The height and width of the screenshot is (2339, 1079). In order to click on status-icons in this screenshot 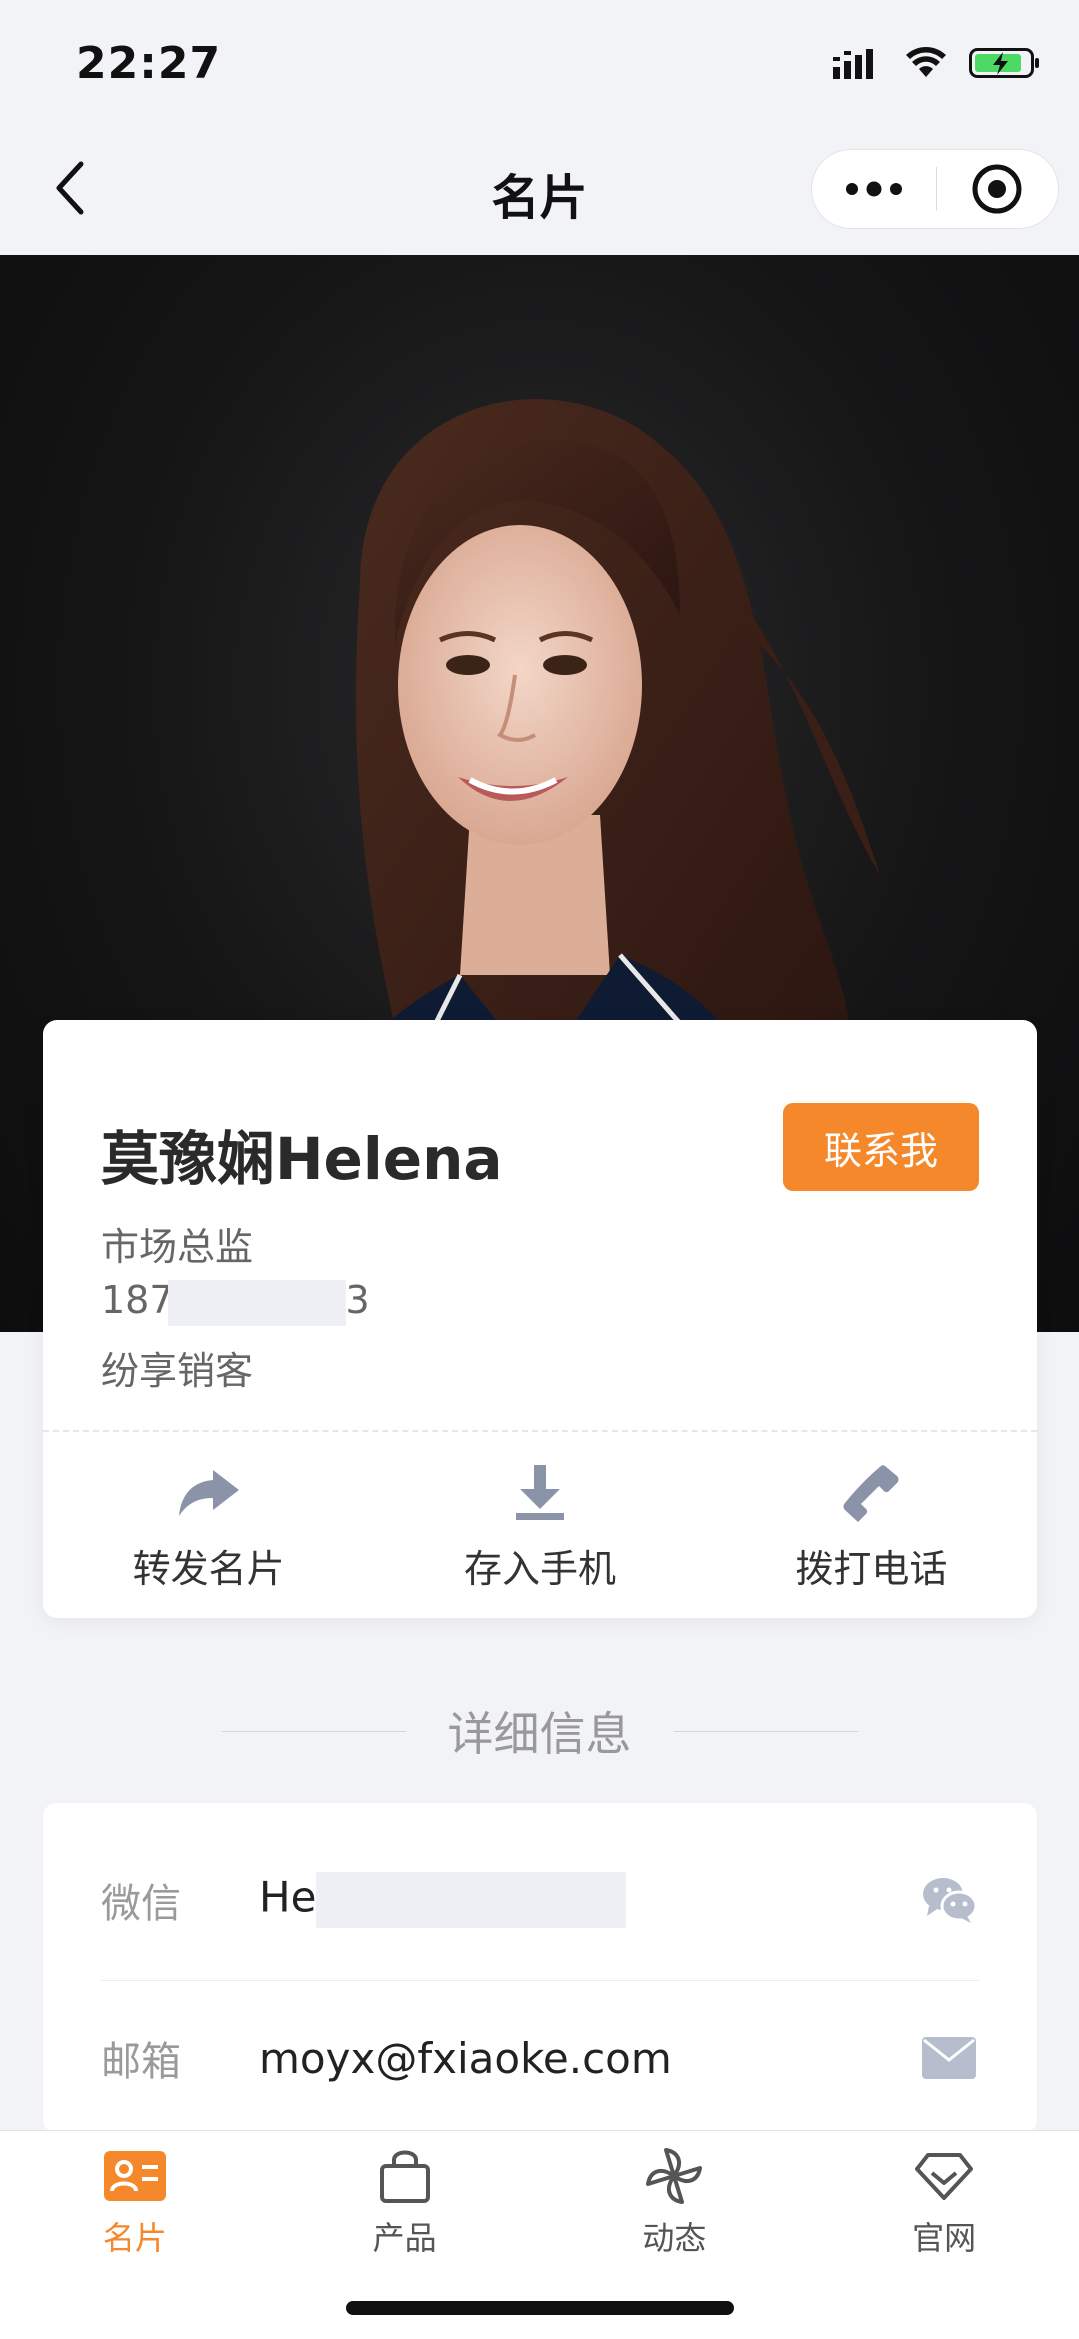, I will do `click(937, 65)`.